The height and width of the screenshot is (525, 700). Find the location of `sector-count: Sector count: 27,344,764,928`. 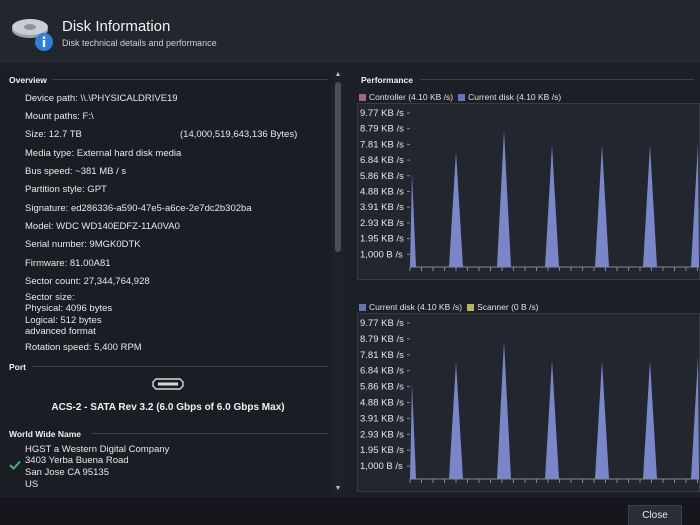

sector-count: Sector count: 27,344,764,928 is located at coordinates (87, 281).